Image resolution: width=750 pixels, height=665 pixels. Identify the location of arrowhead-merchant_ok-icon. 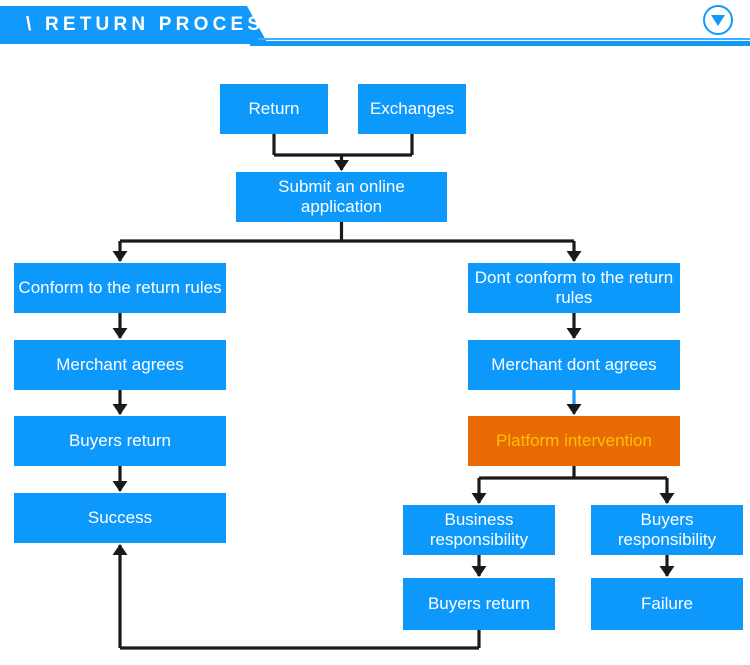
(120, 333).